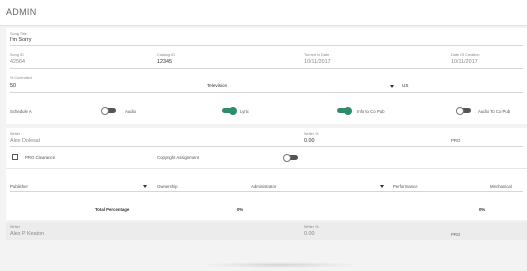  What do you see at coordinates (178, 157) in the screenshot?
I see `copyright-assignment-label: Copyright Assignment` at bounding box center [178, 157].